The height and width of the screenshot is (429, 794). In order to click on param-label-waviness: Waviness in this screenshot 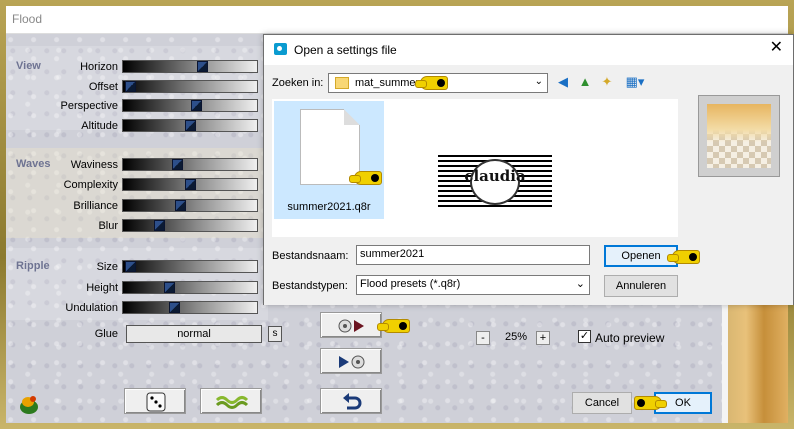, I will do `click(94, 165)`.